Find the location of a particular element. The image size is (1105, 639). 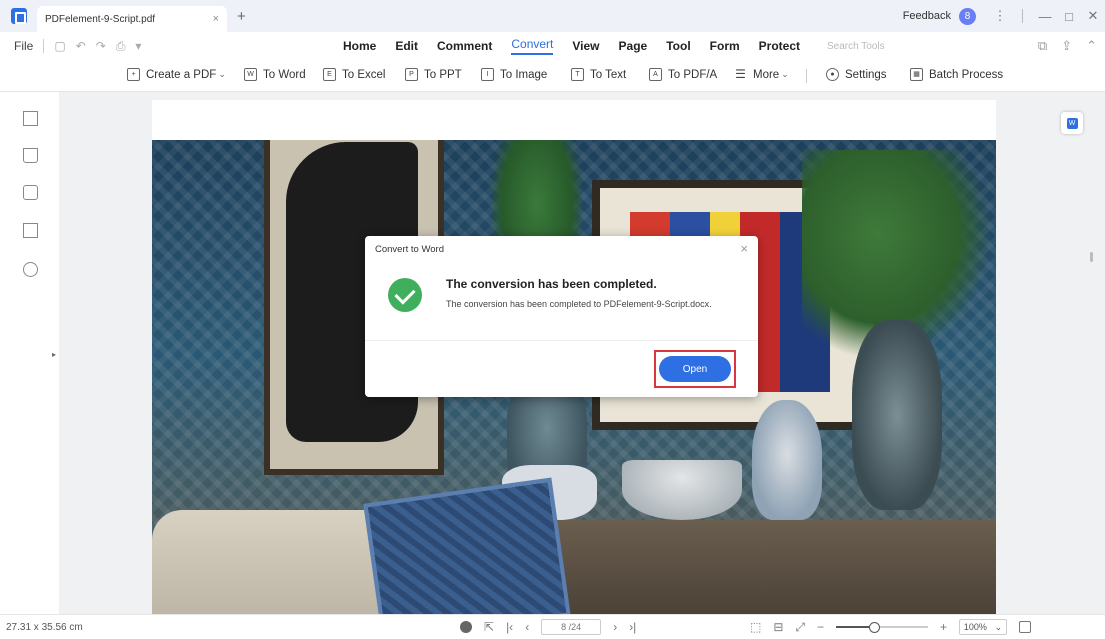

tab-comment: Comment is located at coordinates (464, 46).